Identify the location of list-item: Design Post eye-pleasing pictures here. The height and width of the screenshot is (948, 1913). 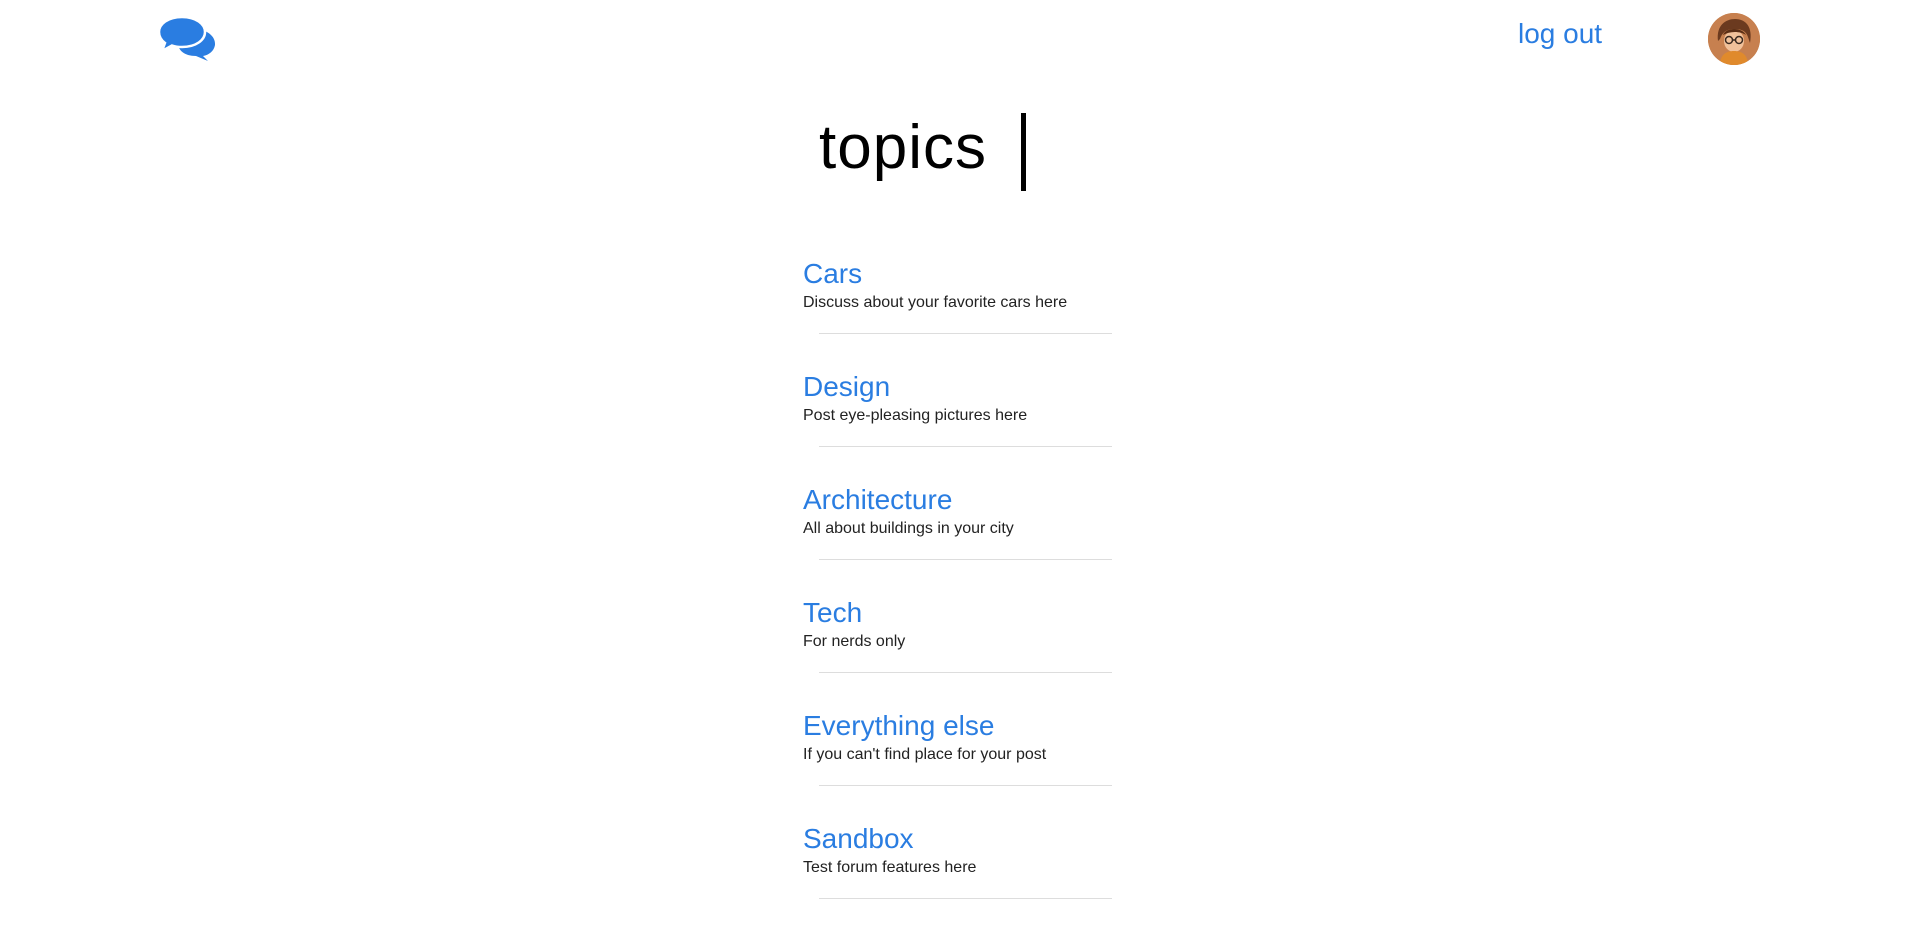
(963, 426).